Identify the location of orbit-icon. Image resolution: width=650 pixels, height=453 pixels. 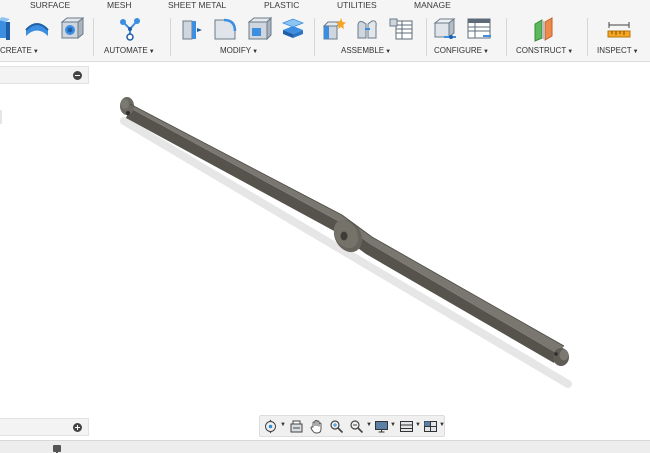
(270, 426).